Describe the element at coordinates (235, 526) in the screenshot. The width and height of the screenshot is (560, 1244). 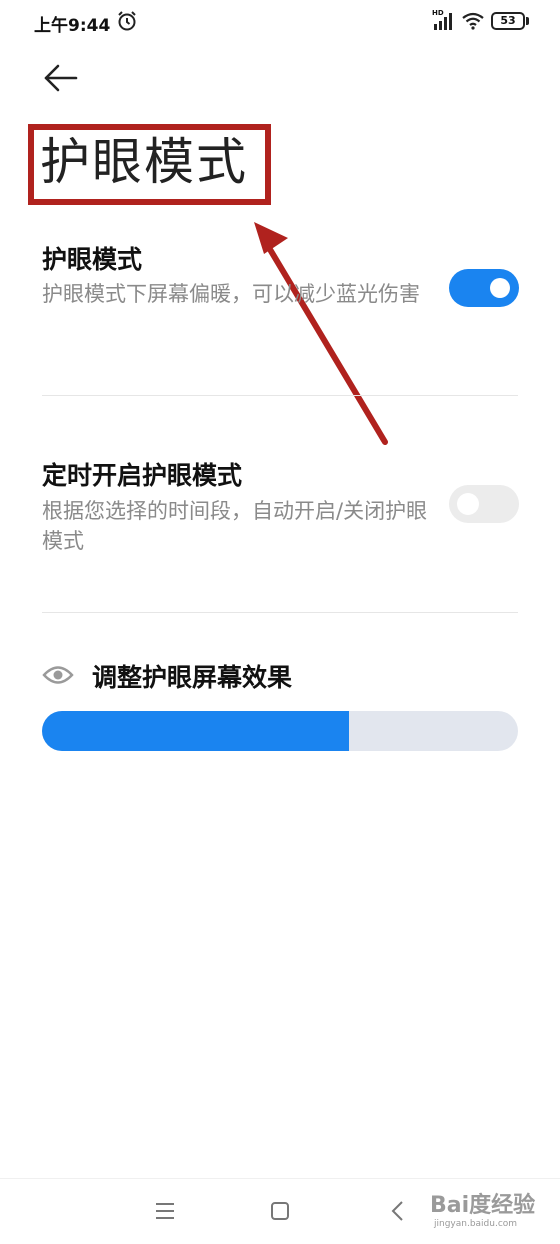
I see `setting-desc-scheduled: 根据您选择的时间段，自动开启/关闭护眼模式` at that location.